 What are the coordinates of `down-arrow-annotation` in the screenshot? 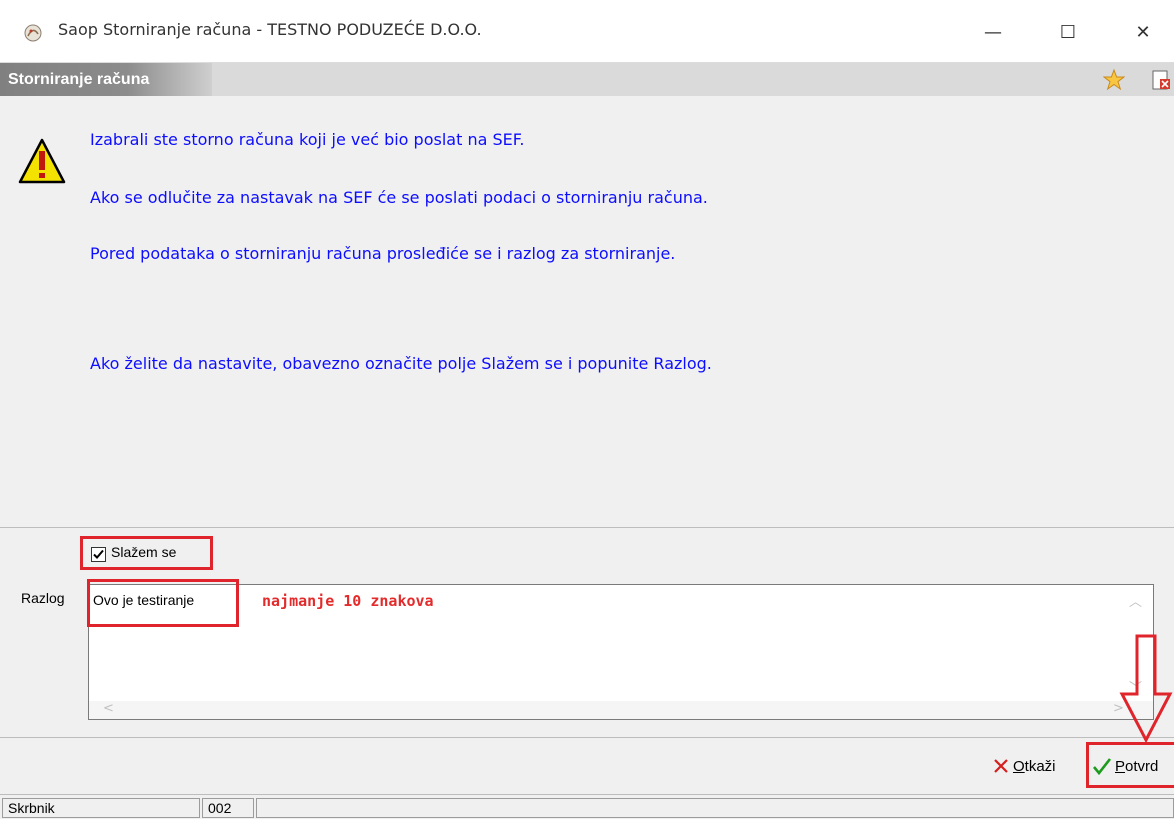 It's located at (1146, 689).